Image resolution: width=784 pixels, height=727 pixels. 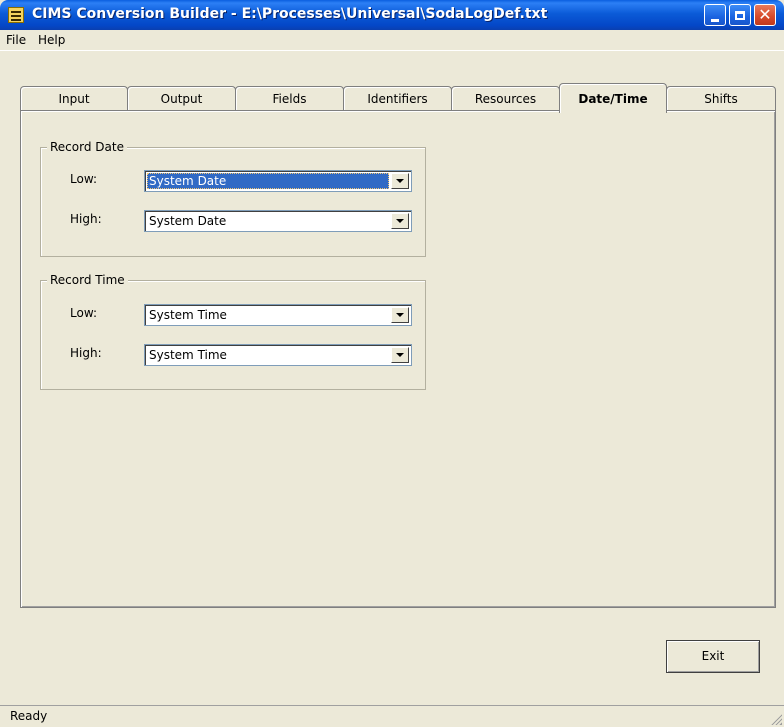 I want to click on record-time-low-label: Low:, so click(x=84, y=313).